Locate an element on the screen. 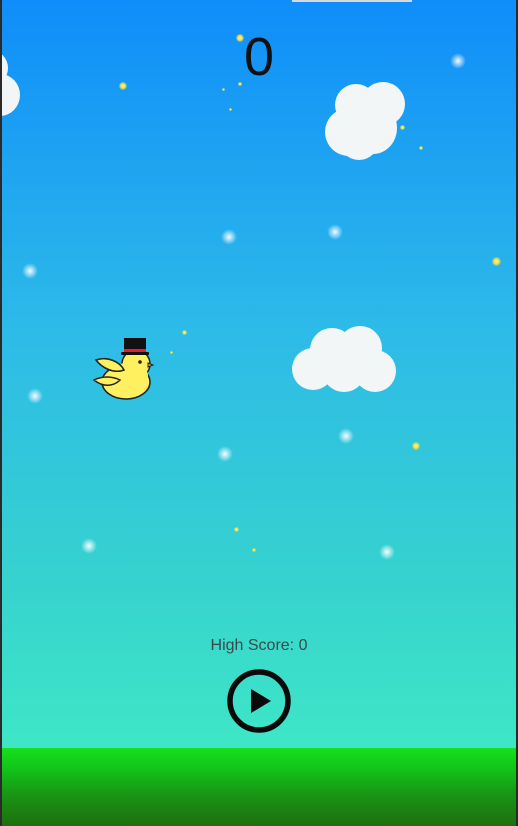 This screenshot has height=826, width=518. ground is located at coordinates (259, 787).